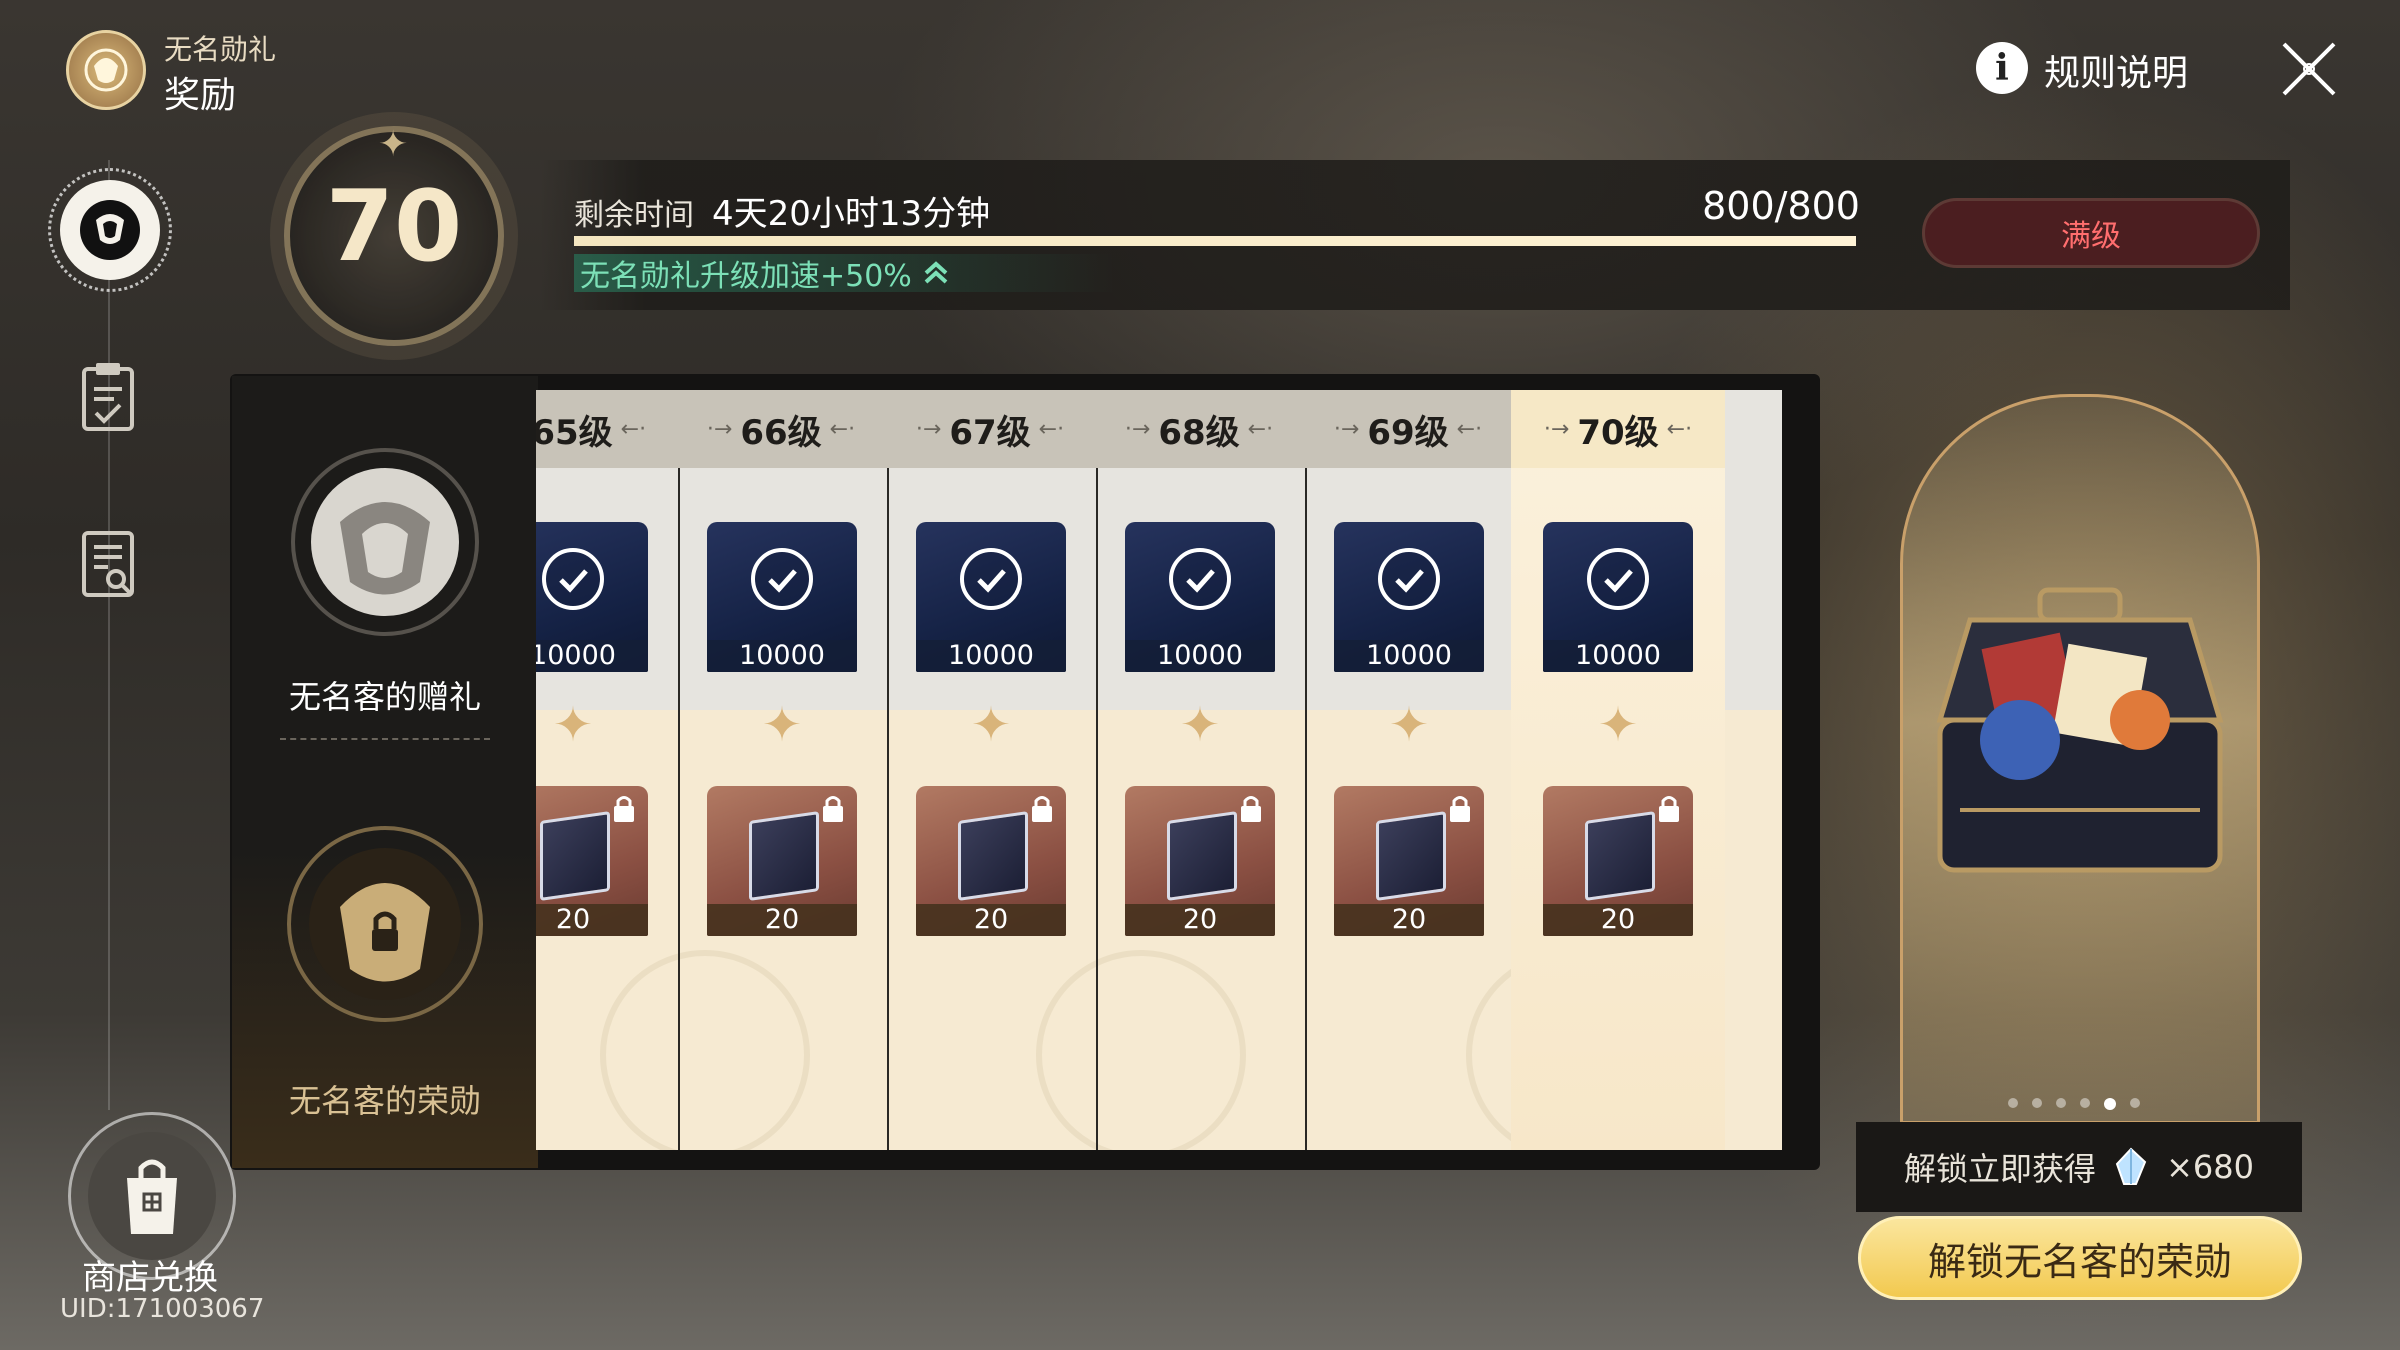  What do you see at coordinates (220, 49) in the screenshot?
I see `page-subtitle: 无名勋礼` at bounding box center [220, 49].